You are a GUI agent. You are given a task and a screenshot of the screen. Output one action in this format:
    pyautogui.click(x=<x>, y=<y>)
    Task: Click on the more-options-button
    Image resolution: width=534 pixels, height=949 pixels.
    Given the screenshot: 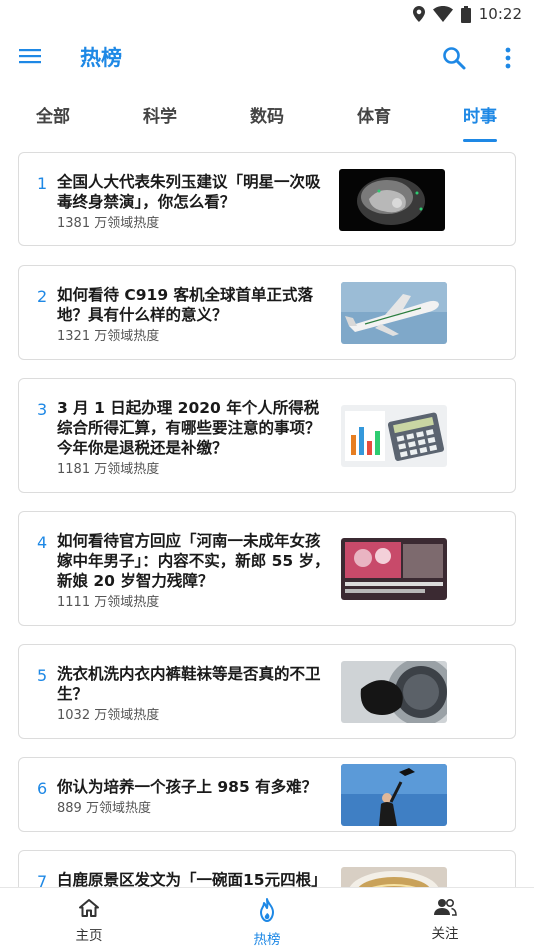 What is the action you would take?
    pyautogui.click(x=508, y=58)
    